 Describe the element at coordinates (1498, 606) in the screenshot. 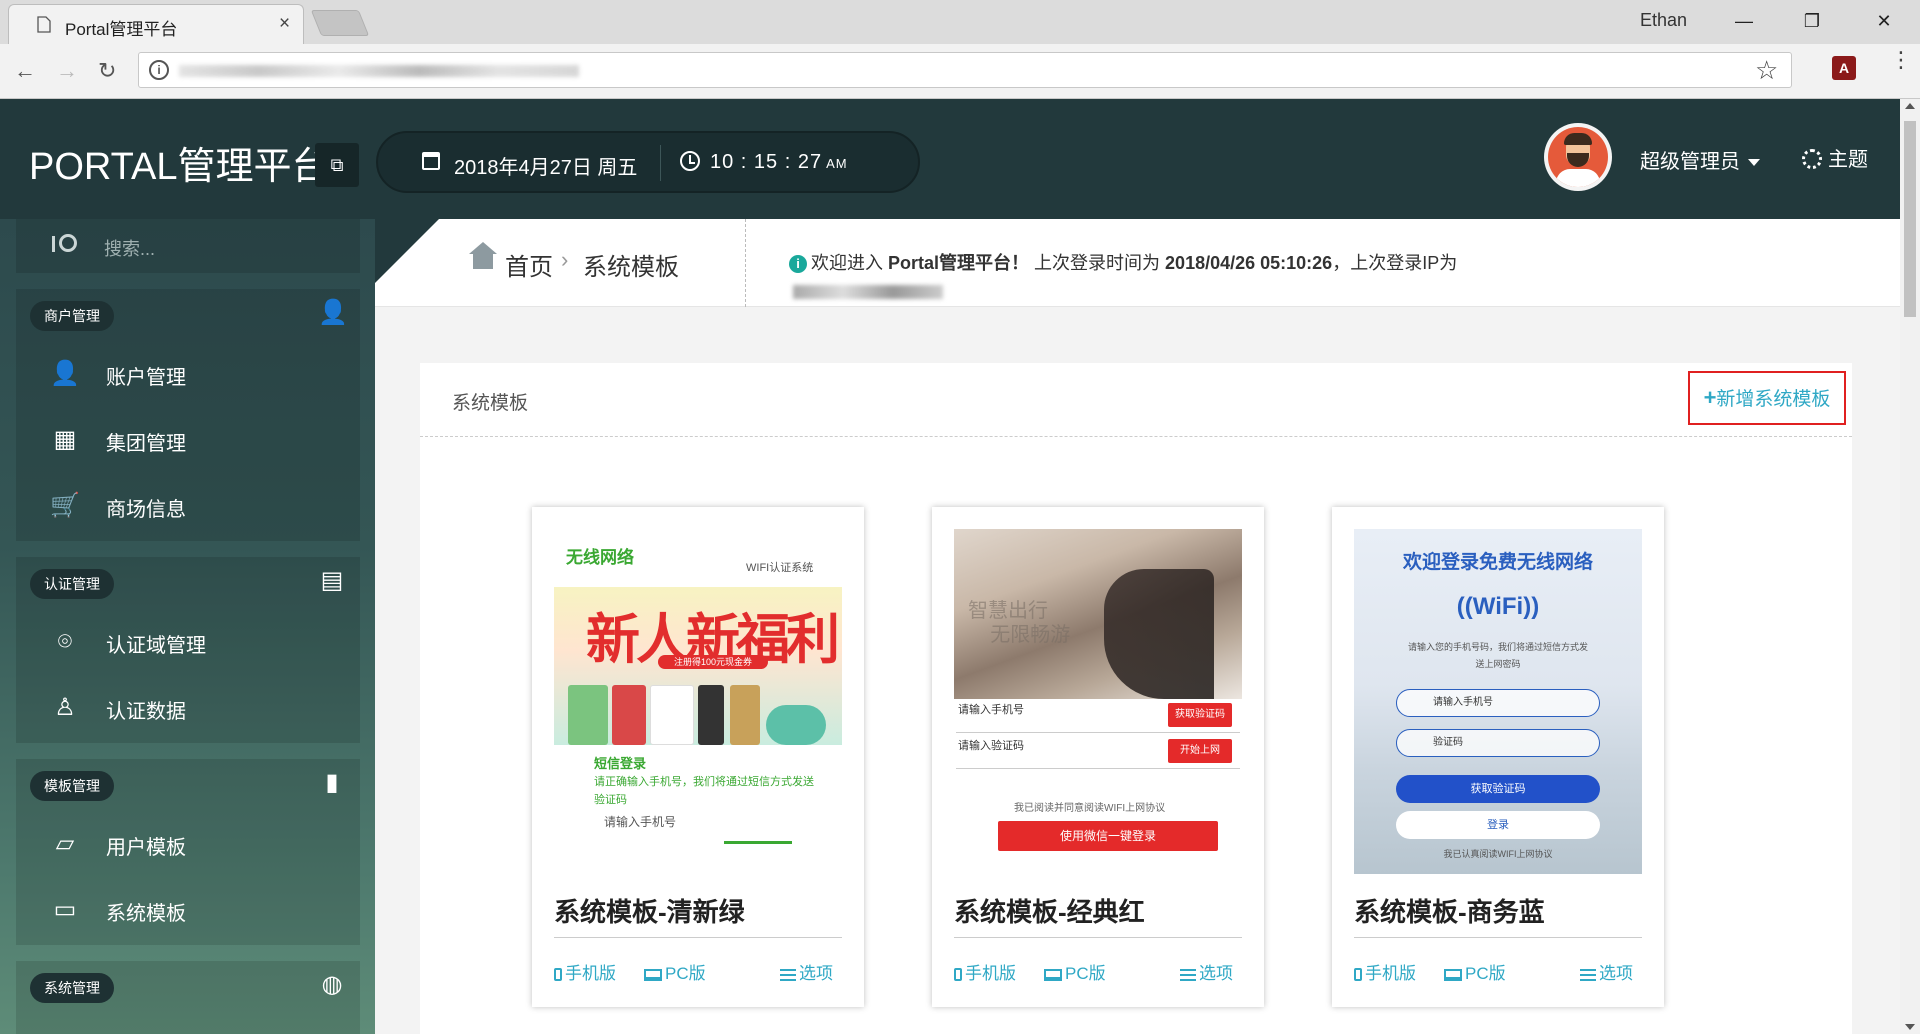

I see `preview-wifi-logo: ((WiFi))` at that location.